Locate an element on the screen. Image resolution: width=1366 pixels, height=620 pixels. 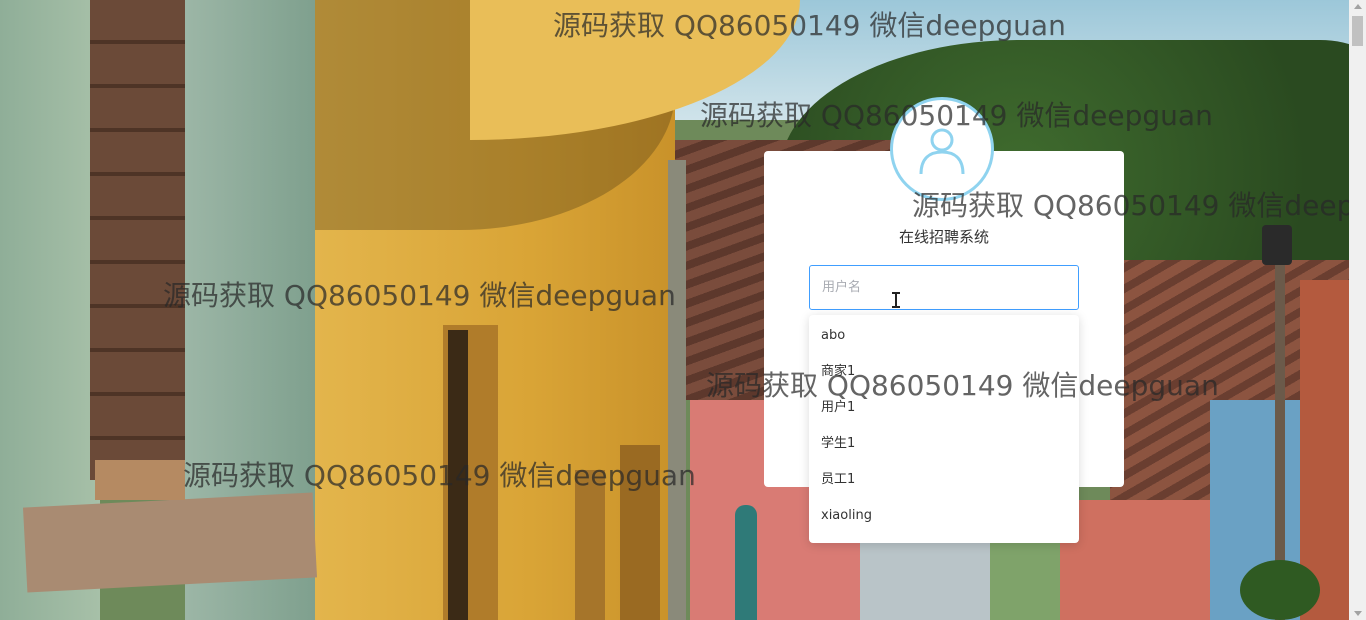
suggestion-item: 商家1 is located at coordinates (944, 372).